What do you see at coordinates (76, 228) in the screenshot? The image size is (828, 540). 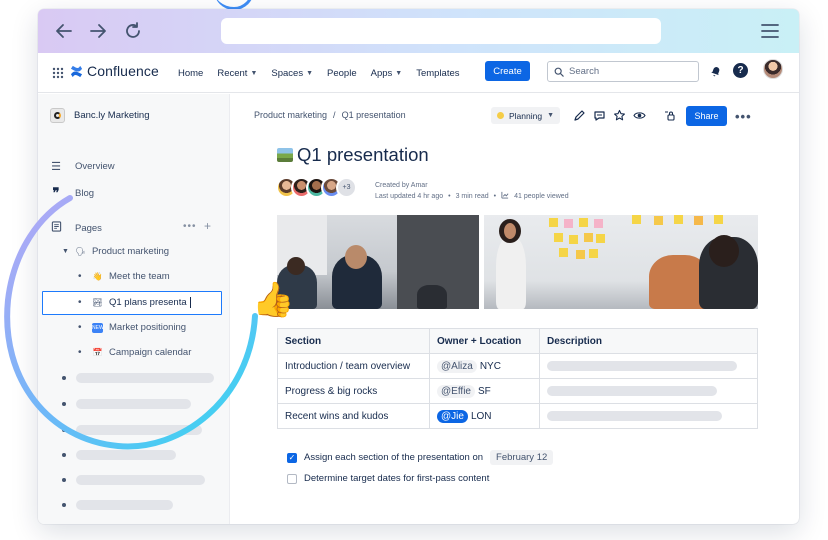 I see `sidebar-item-pages: Pages` at bounding box center [76, 228].